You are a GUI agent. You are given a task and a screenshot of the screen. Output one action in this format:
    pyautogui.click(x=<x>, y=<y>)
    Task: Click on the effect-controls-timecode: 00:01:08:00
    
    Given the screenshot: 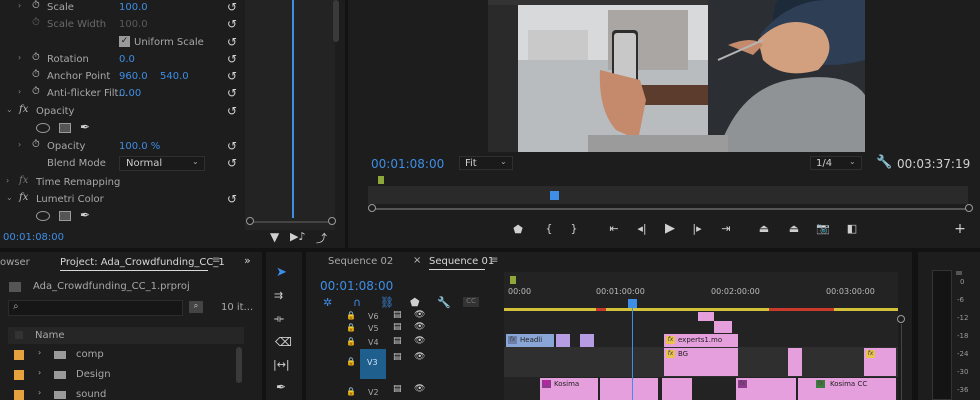 What is the action you would take?
    pyautogui.click(x=33, y=237)
    